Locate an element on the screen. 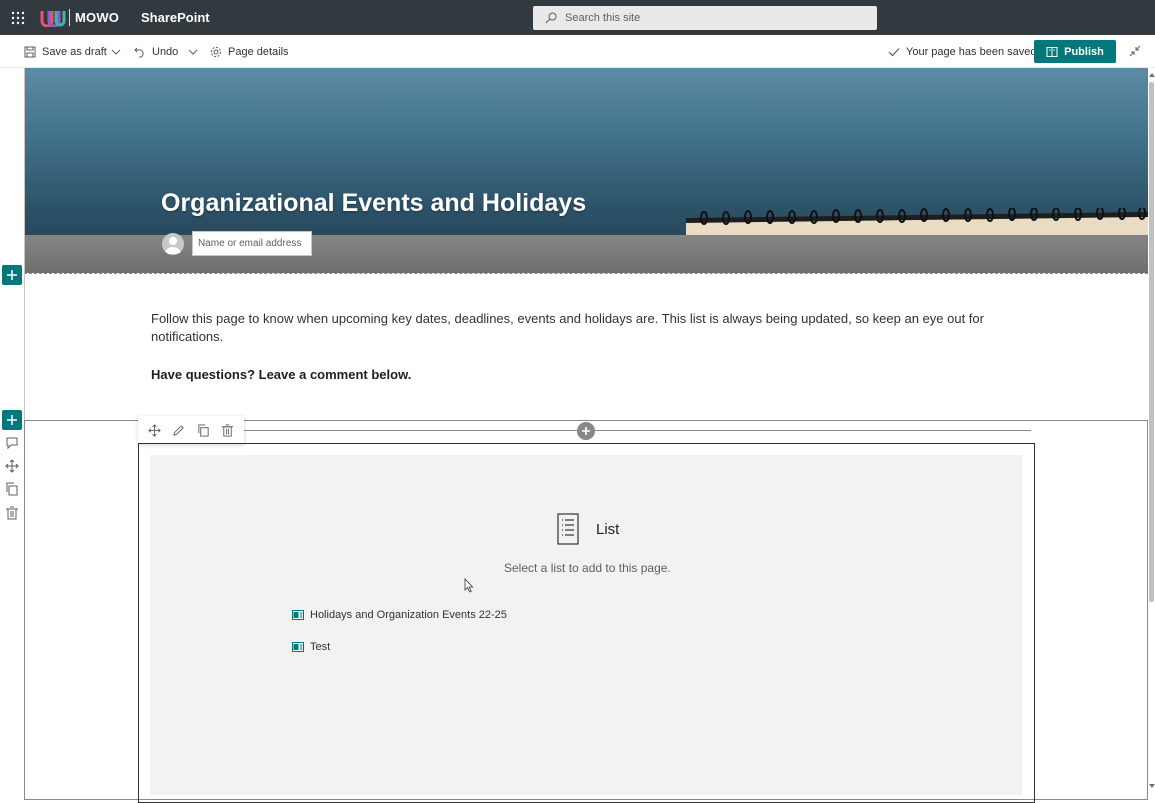 The image size is (1155, 803). move-section-icon is located at coordinates (12, 466).